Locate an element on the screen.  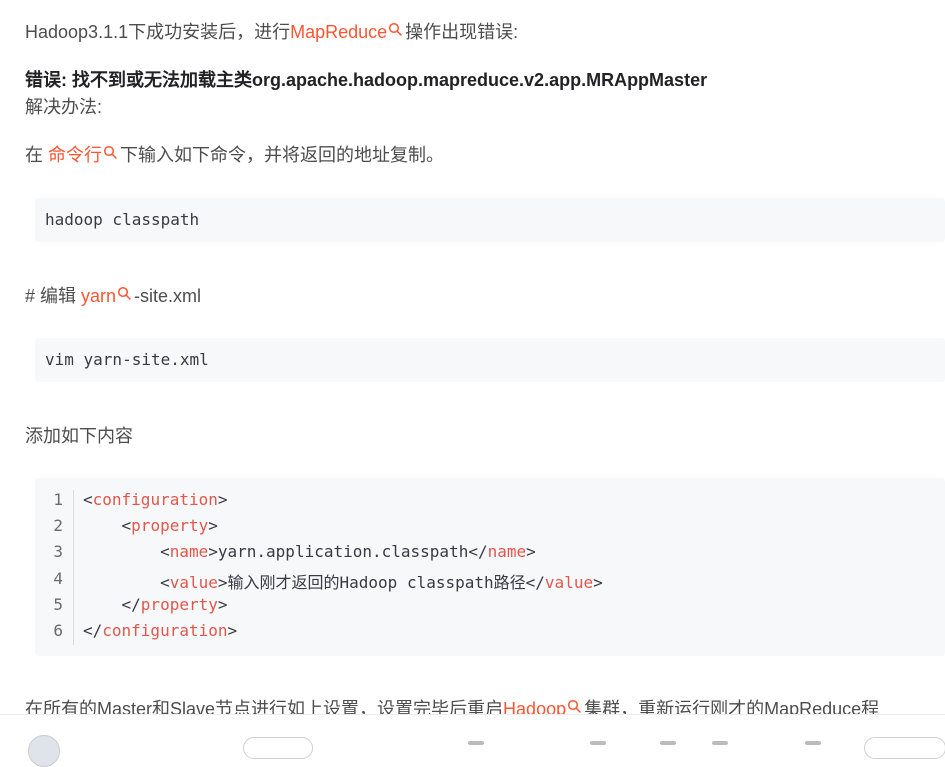
step2-text: # 编辑 is located at coordinates (51, 296).